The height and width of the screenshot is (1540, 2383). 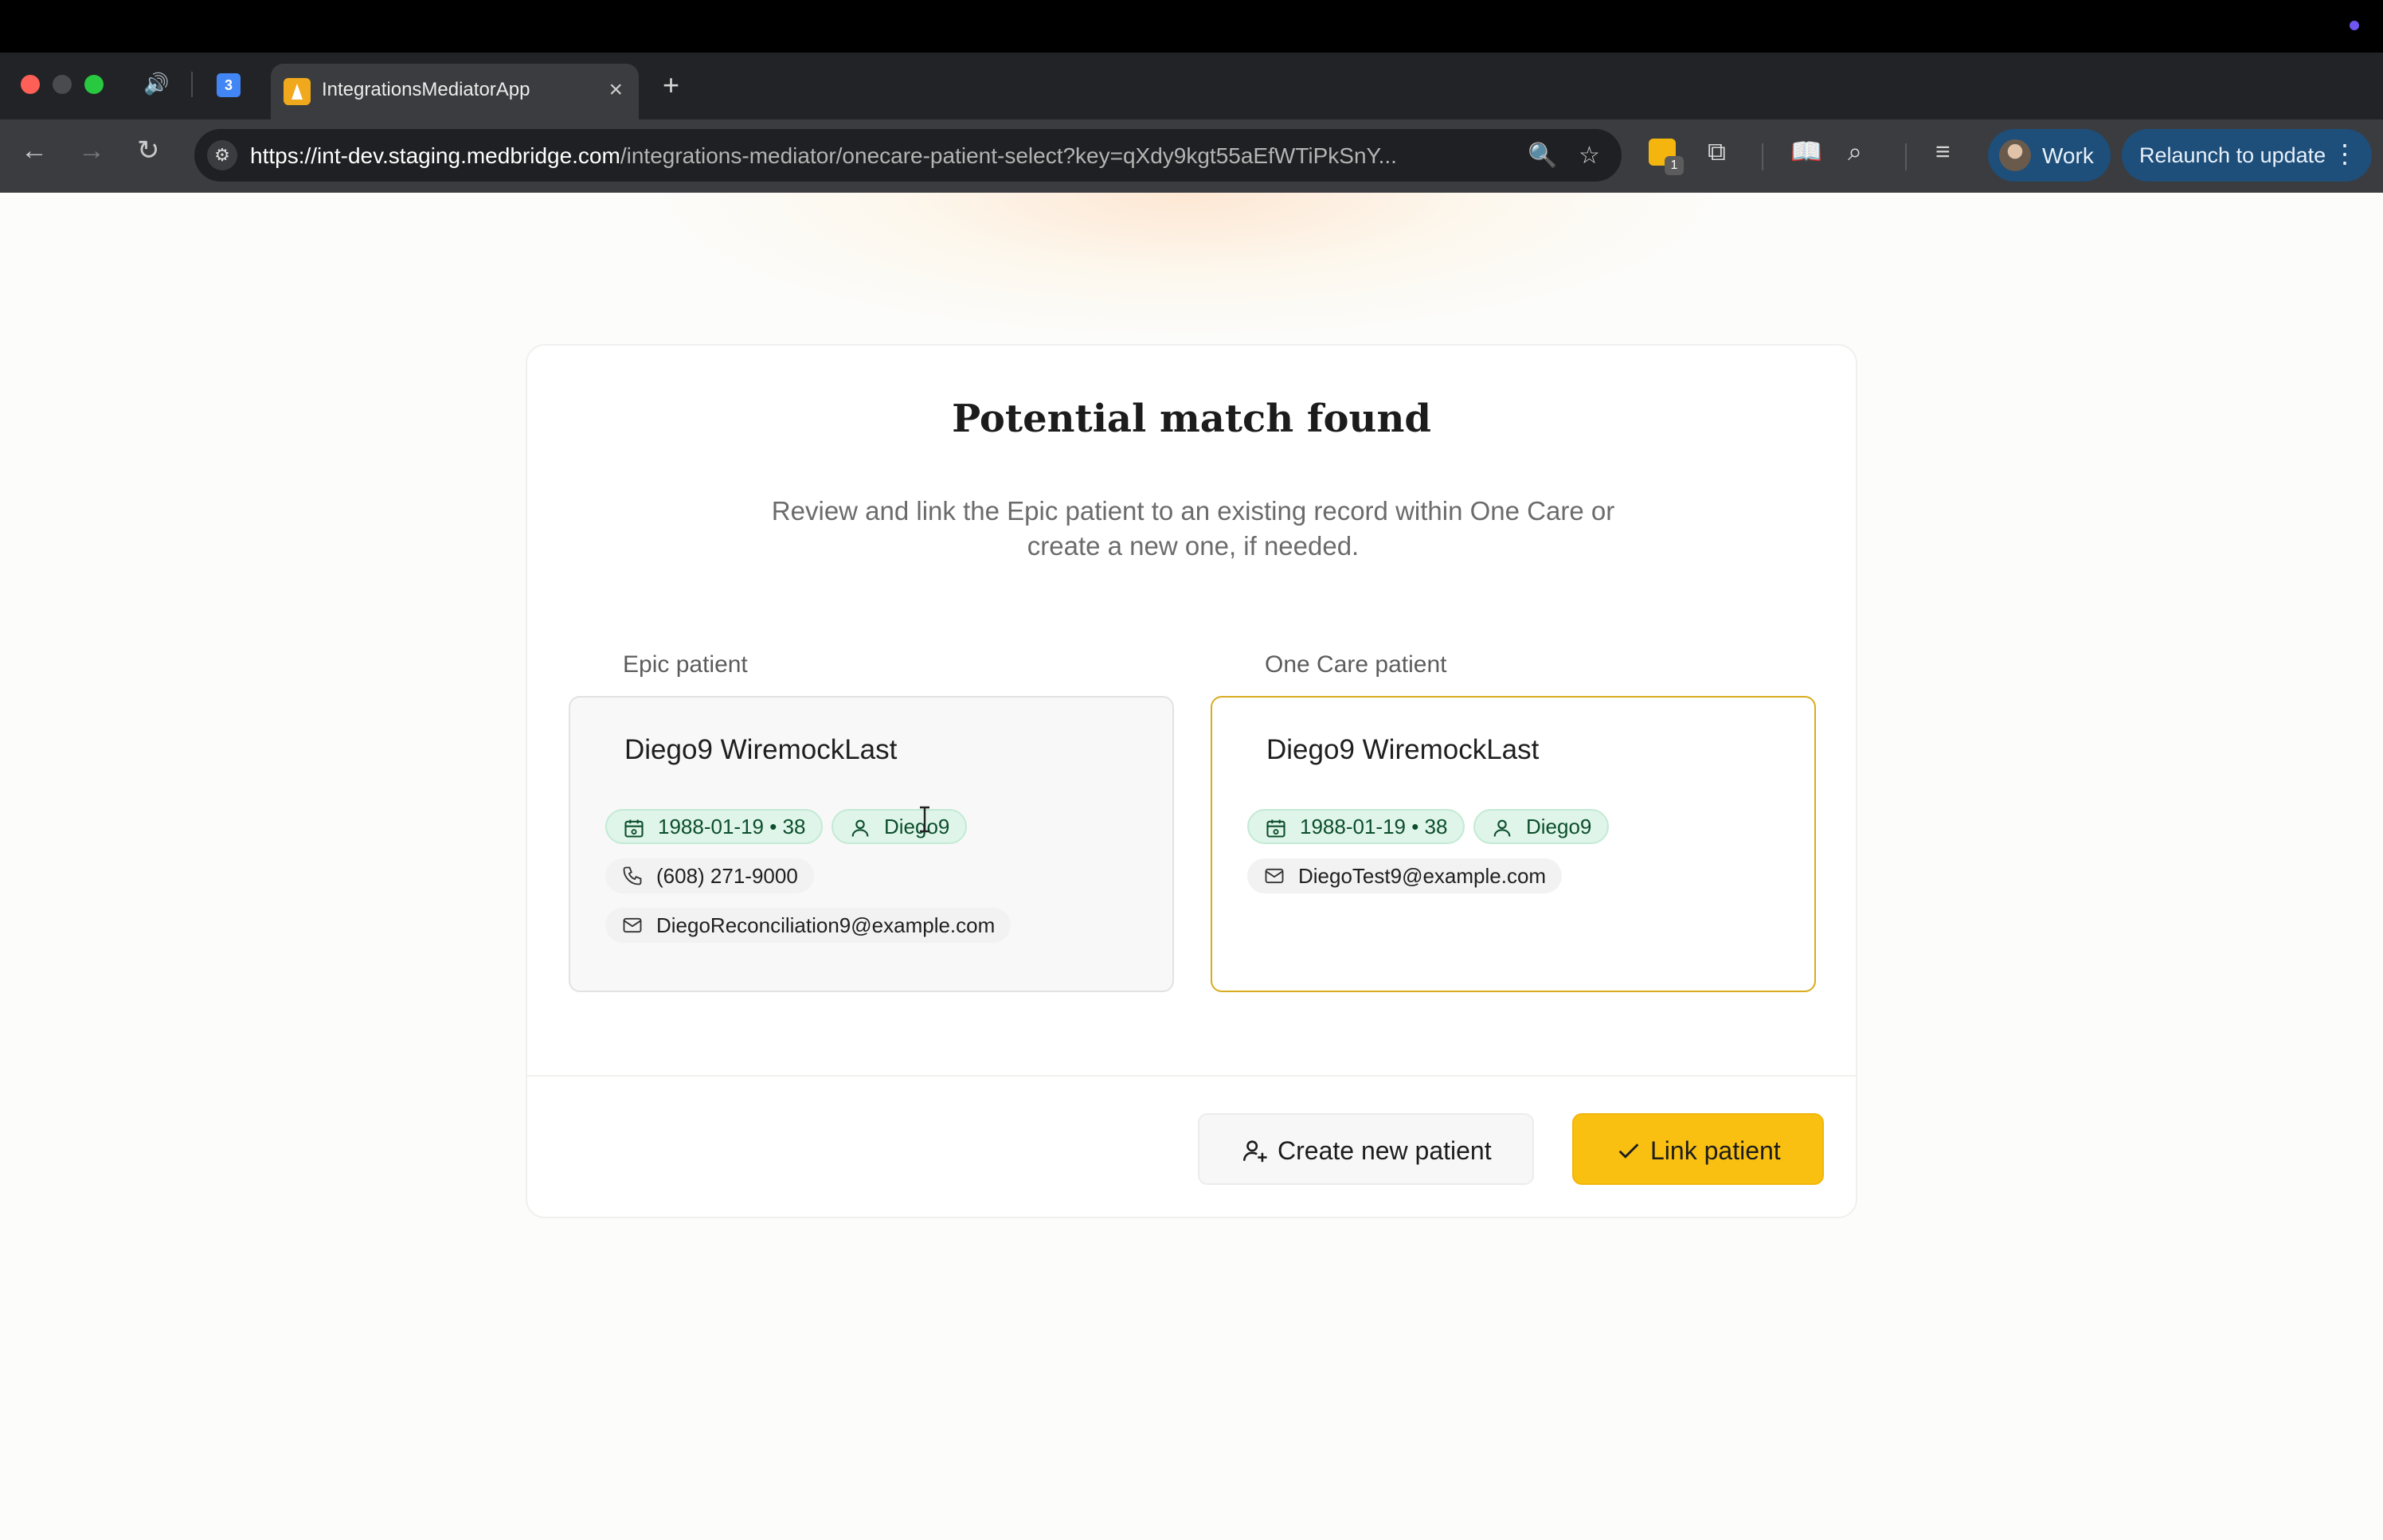 I want to click on forward-arrow-icon: →, so click(x=91, y=150).